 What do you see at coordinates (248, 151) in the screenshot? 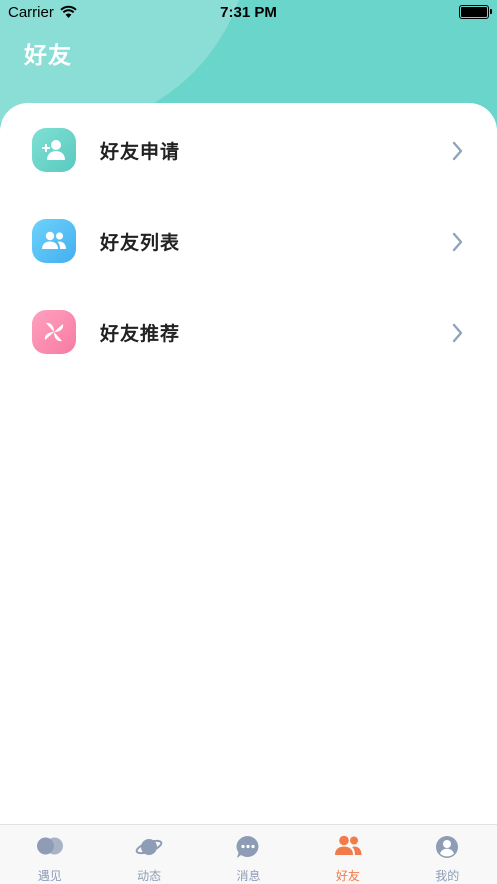
I see `friend-requests-item: 好友申请` at bounding box center [248, 151].